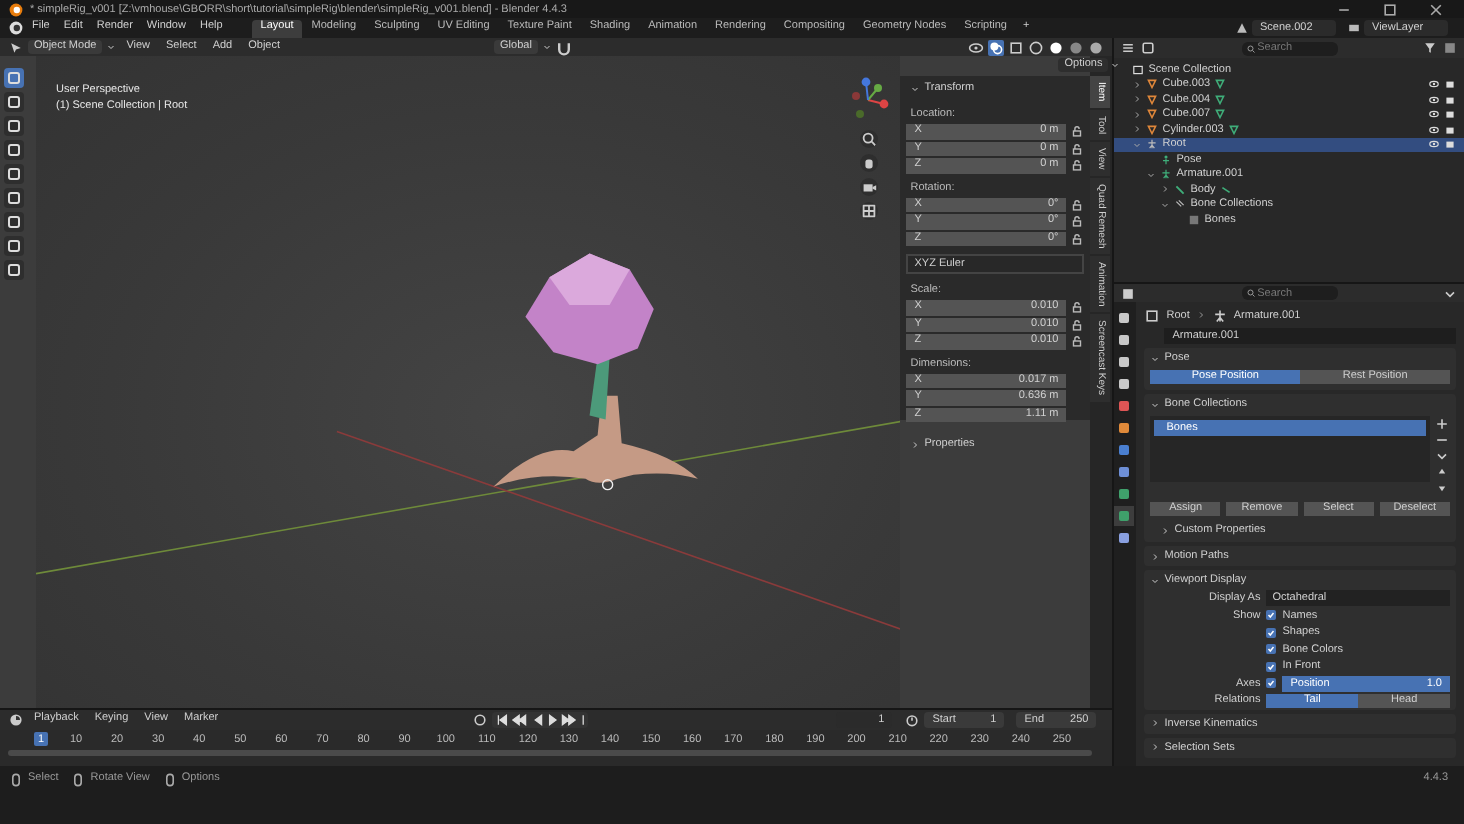 The image size is (1464, 824). What do you see at coordinates (912, 720) in the screenshot?
I see `stopwatch-icon` at bounding box center [912, 720].